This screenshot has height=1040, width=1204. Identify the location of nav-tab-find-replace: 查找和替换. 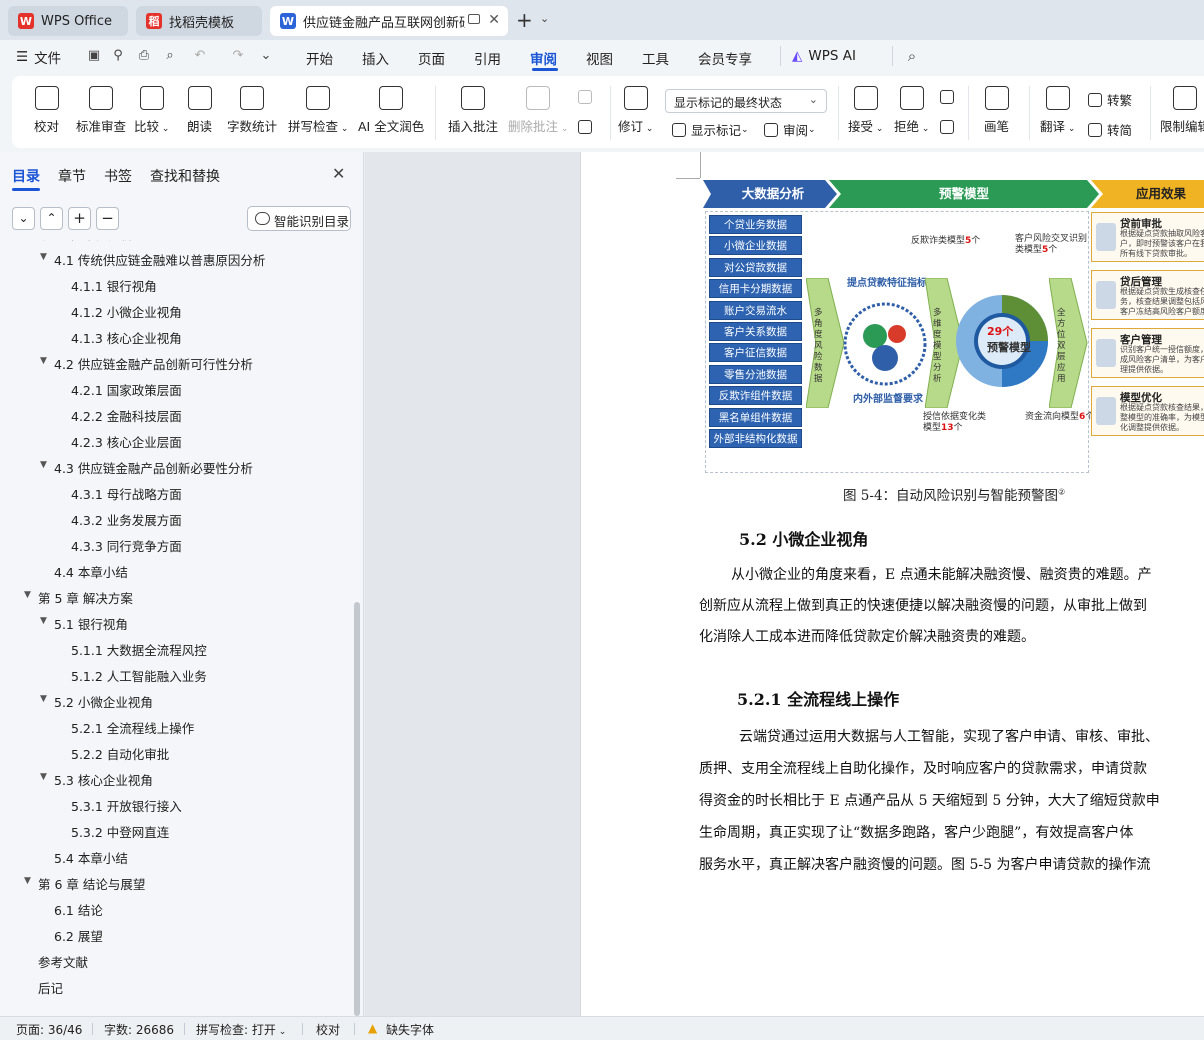
(185, 176).